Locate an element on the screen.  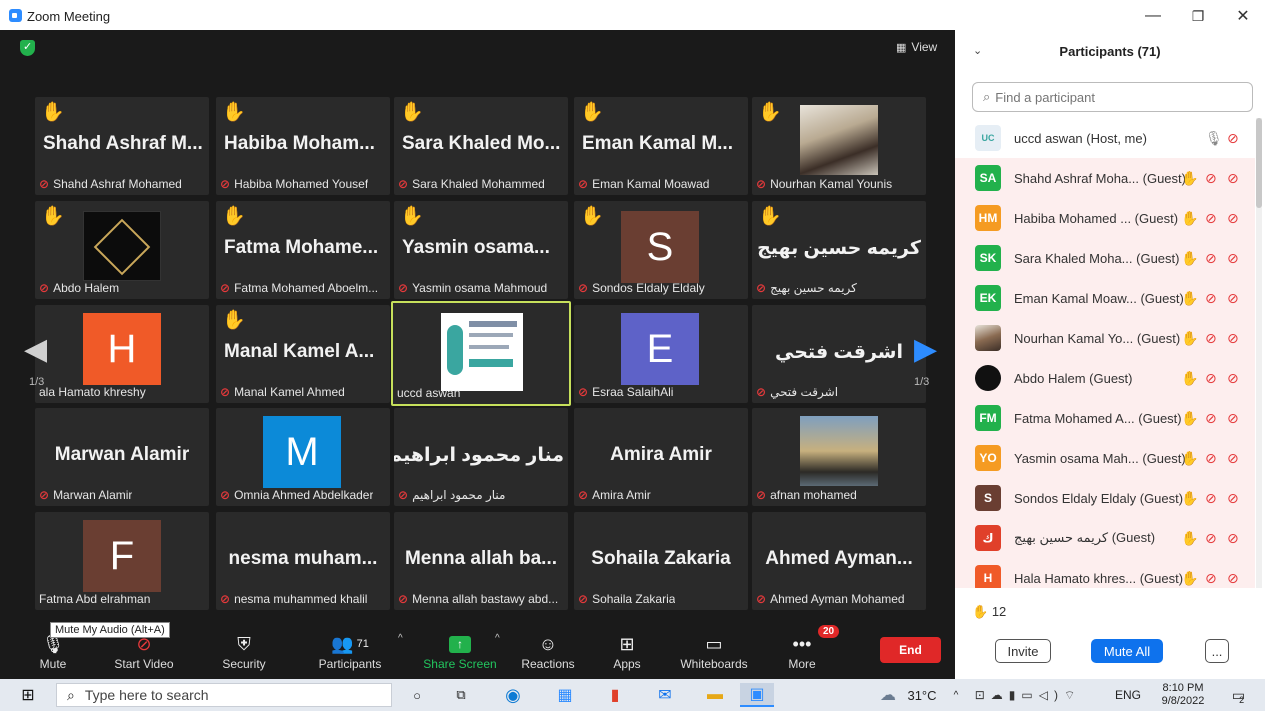
participant-row: Nourhan Kamal Yo... (Guest) ✋ ⊘ ⊘ is located at coordinates (1105, 338).